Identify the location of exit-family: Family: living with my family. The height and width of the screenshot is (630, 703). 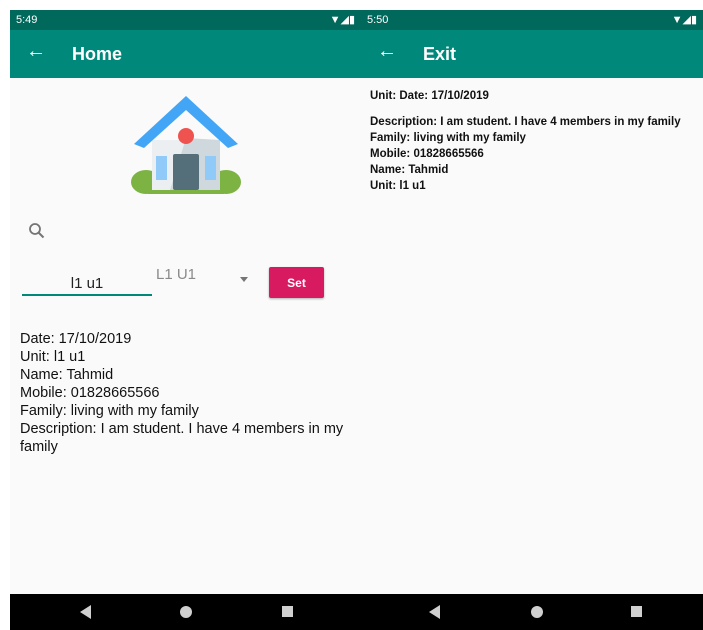
(448, 138).